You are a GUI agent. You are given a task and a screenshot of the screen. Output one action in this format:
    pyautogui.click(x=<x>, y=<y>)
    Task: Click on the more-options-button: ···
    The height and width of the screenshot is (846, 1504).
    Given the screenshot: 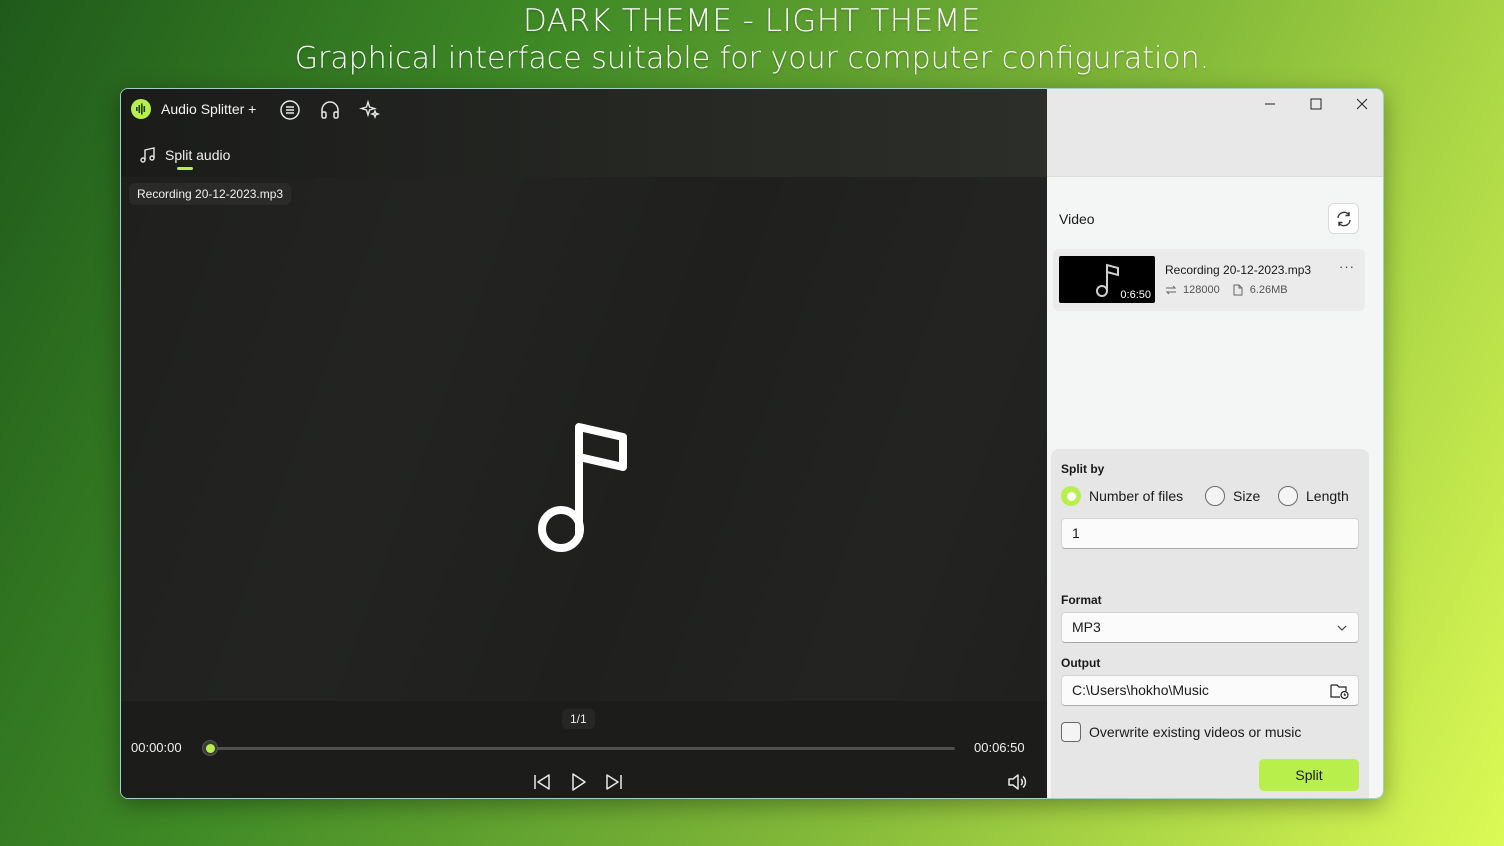 What is the action you would take?
    pyautogui.click(x=1347, y=266)
    